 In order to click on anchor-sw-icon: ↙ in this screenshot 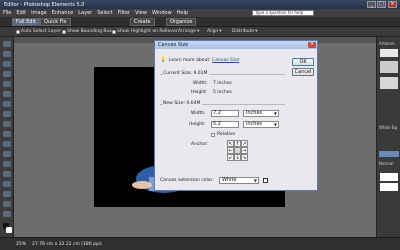, I will do `click(230, 157)`.